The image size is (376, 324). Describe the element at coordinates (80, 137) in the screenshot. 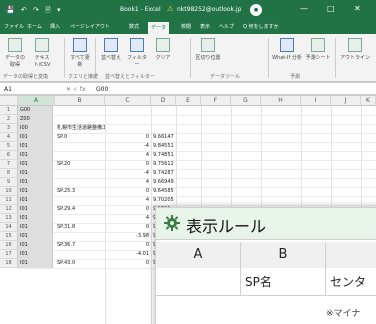

I see `cell-b: SP.0` at that location.